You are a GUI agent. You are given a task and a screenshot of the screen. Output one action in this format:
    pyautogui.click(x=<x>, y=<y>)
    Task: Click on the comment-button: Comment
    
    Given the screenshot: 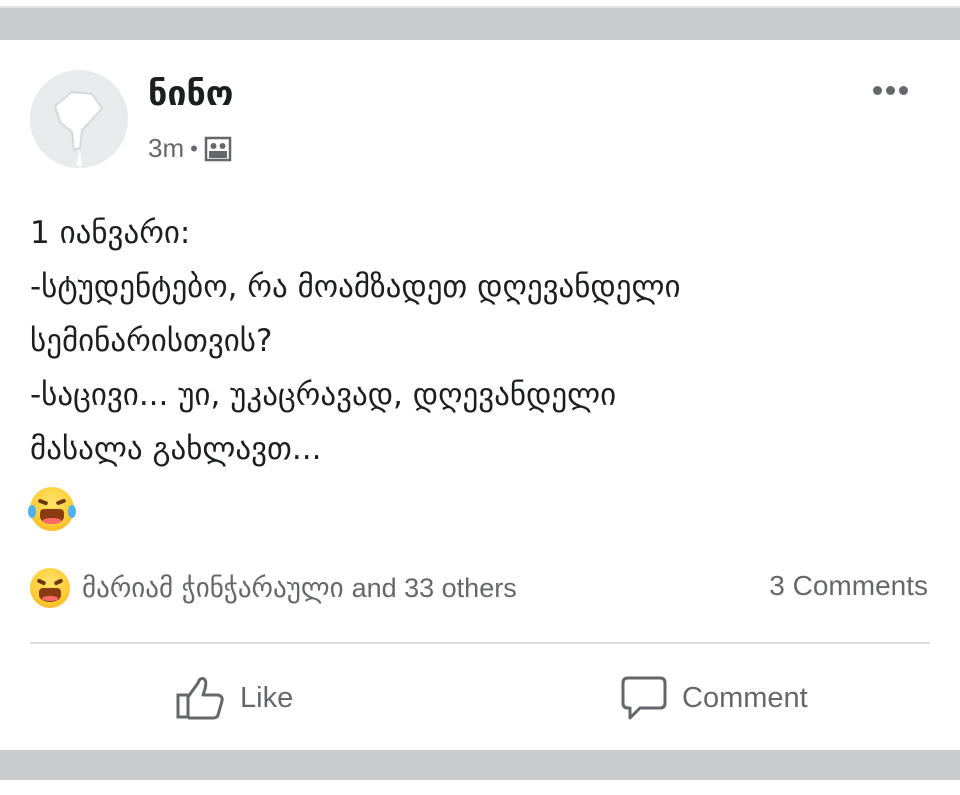 What is the action you would take?
    pyautogui.click(x=714, y=698)
    